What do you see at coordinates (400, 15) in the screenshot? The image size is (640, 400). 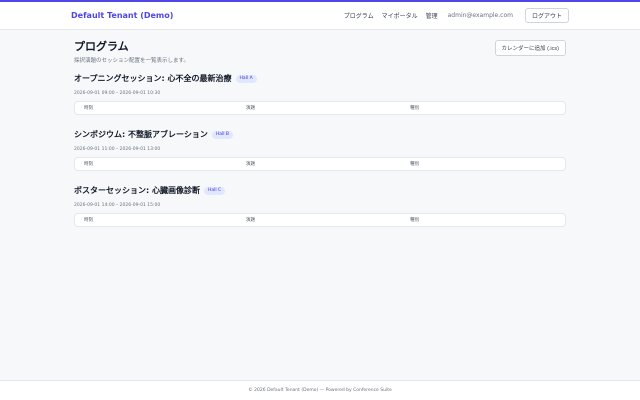 I see `nav-item-my-portal: マイポータル` at bounding box center [400, 15].